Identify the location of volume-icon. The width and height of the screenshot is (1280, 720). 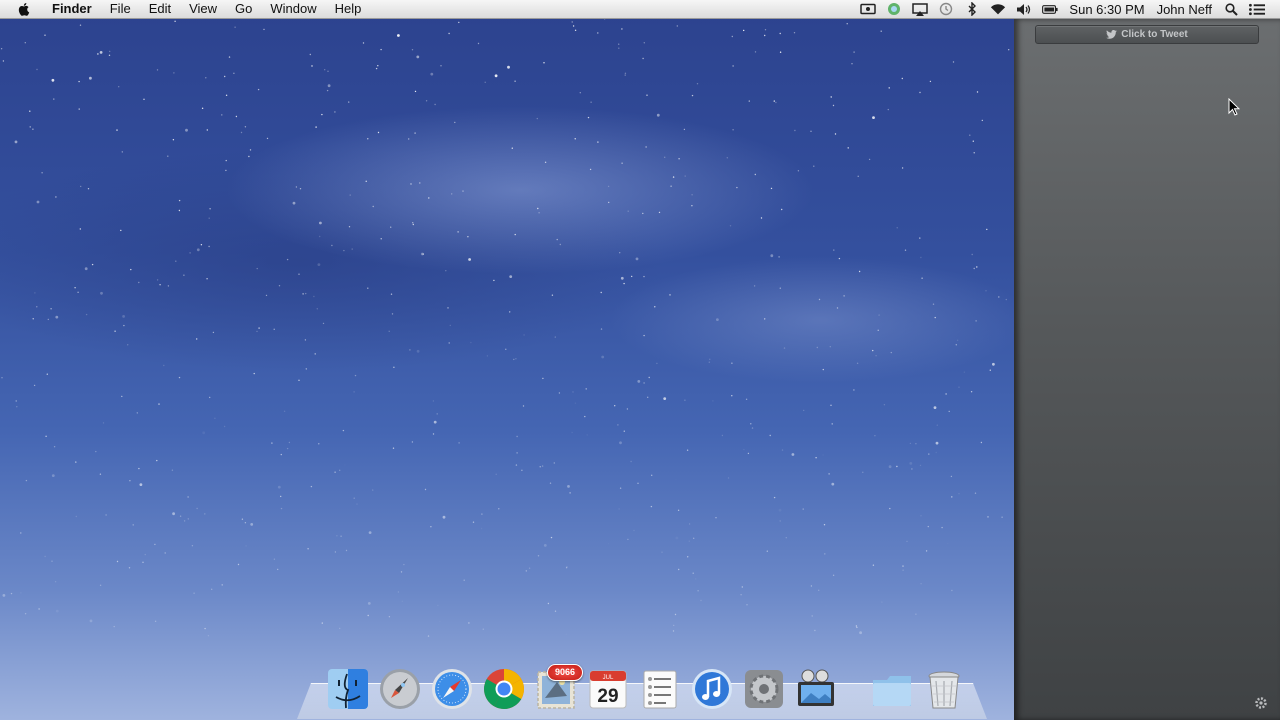
(1024, 9).